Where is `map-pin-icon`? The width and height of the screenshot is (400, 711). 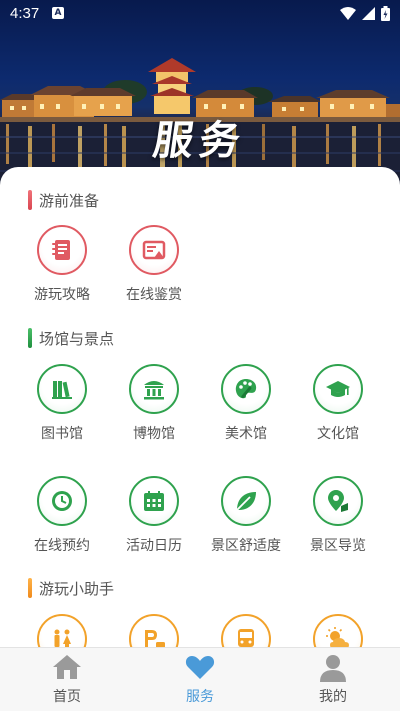 map-pin-icon is located at coordinates (338, 501).